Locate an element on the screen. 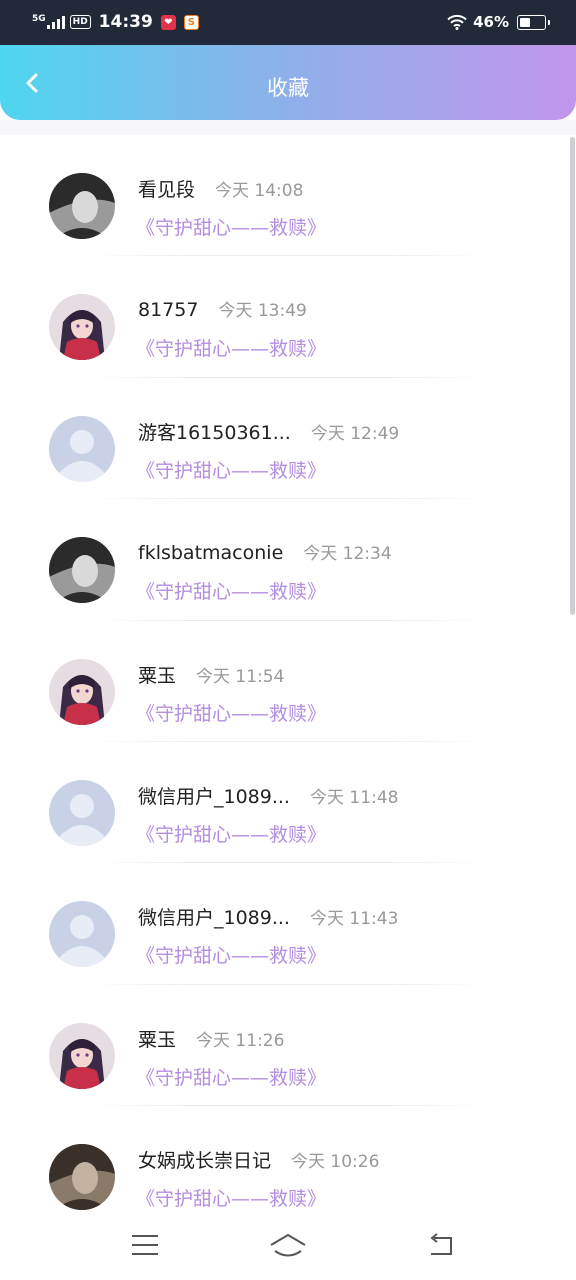 This screenshot has height=1280, width=576. list-item: 看见段 今天 14:08 《守护甜心——救赎》 is located at coordinates (288, 196).